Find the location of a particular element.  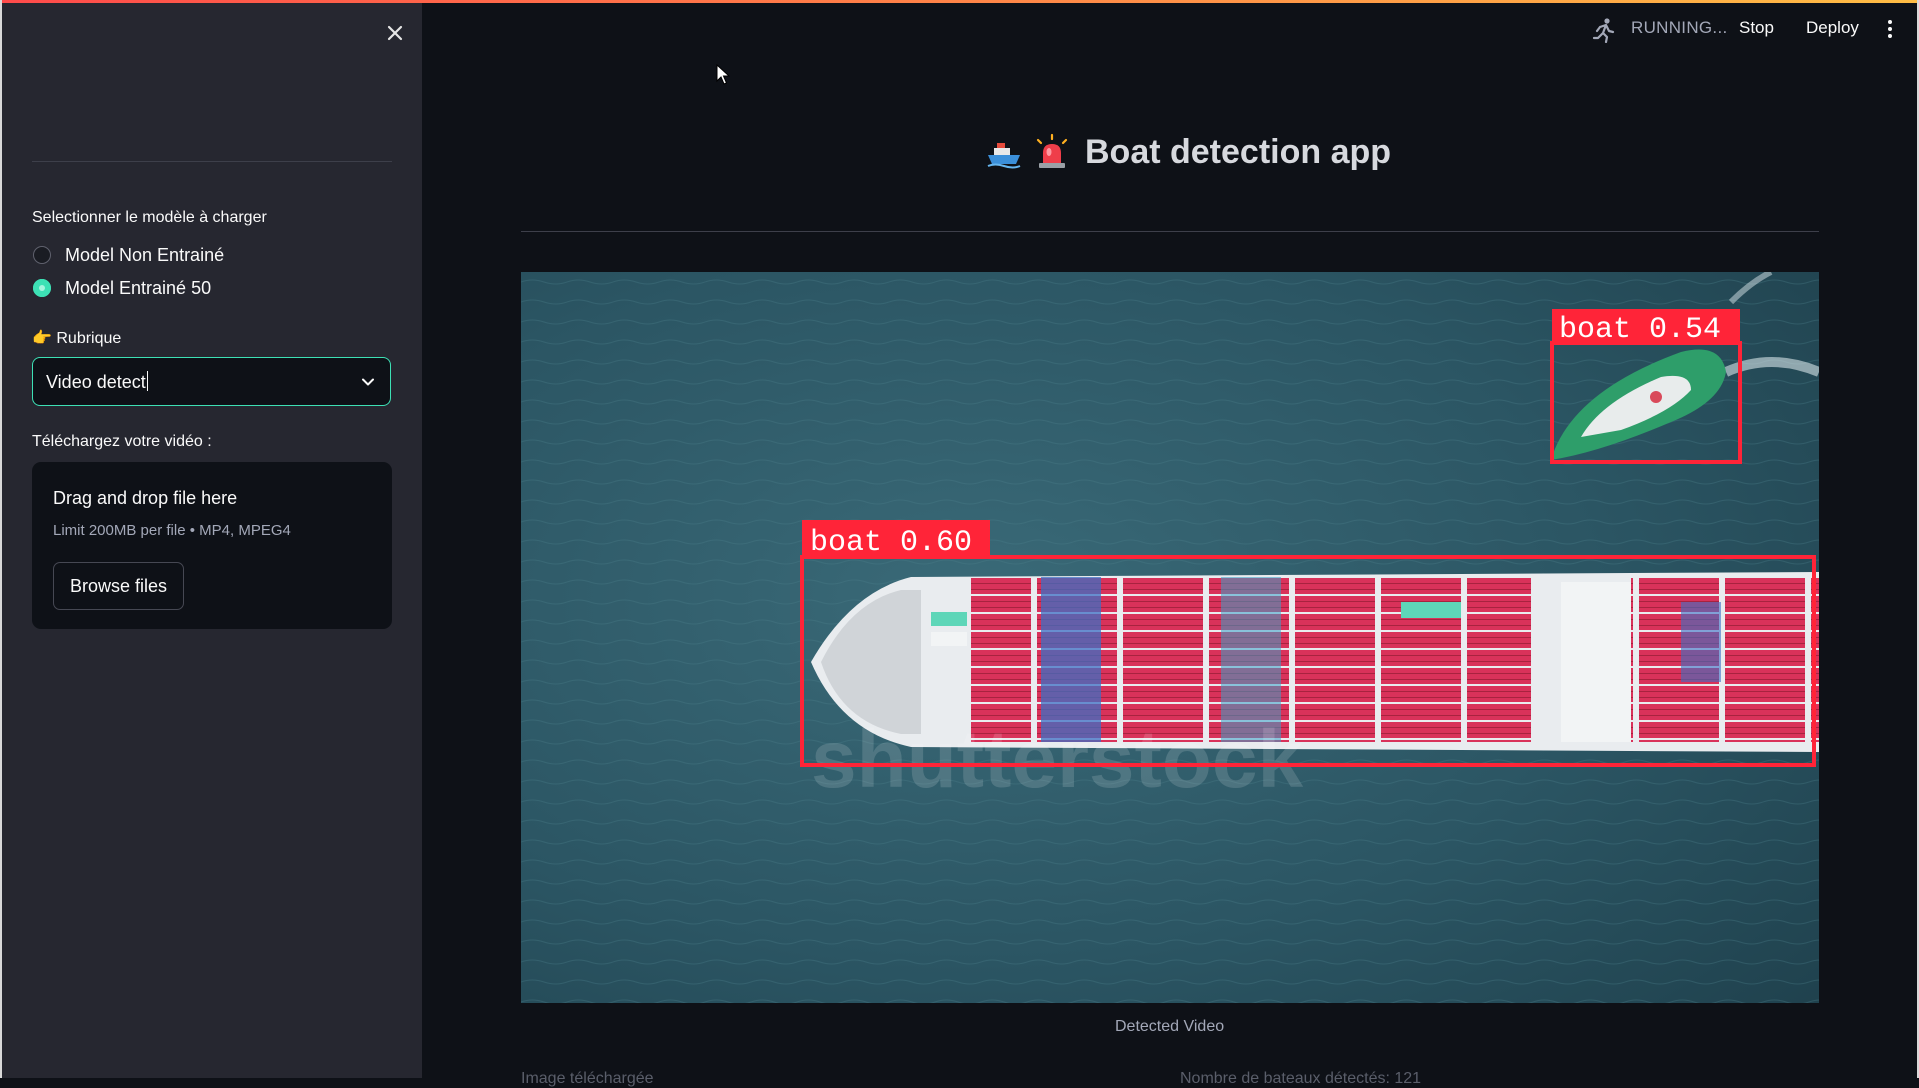

rubrique-label: 👉 Rubrique is located at coordinates (76, 338).